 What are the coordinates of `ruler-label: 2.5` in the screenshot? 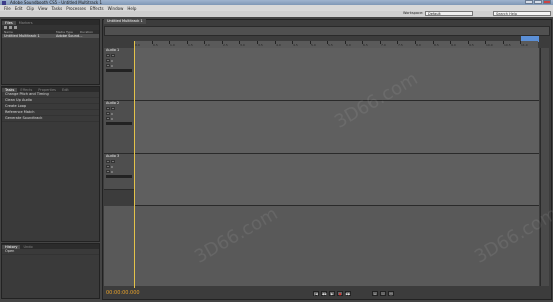 It's located at (225, 45).